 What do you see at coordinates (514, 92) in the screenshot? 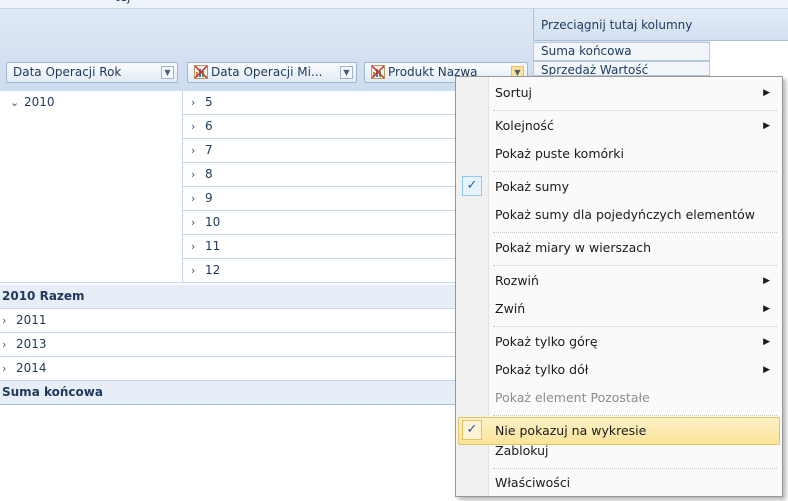
I see `menu-item-label: Sortuj` at bounding box center [514, 92].